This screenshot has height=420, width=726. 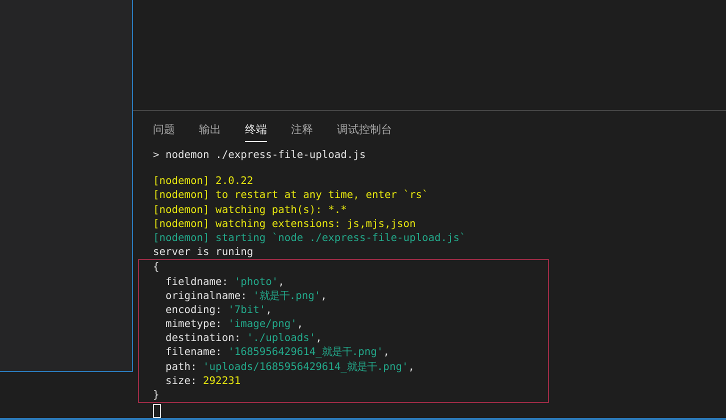 I want to click on terminal-text: mimetype:, so click(x=193, y=324).